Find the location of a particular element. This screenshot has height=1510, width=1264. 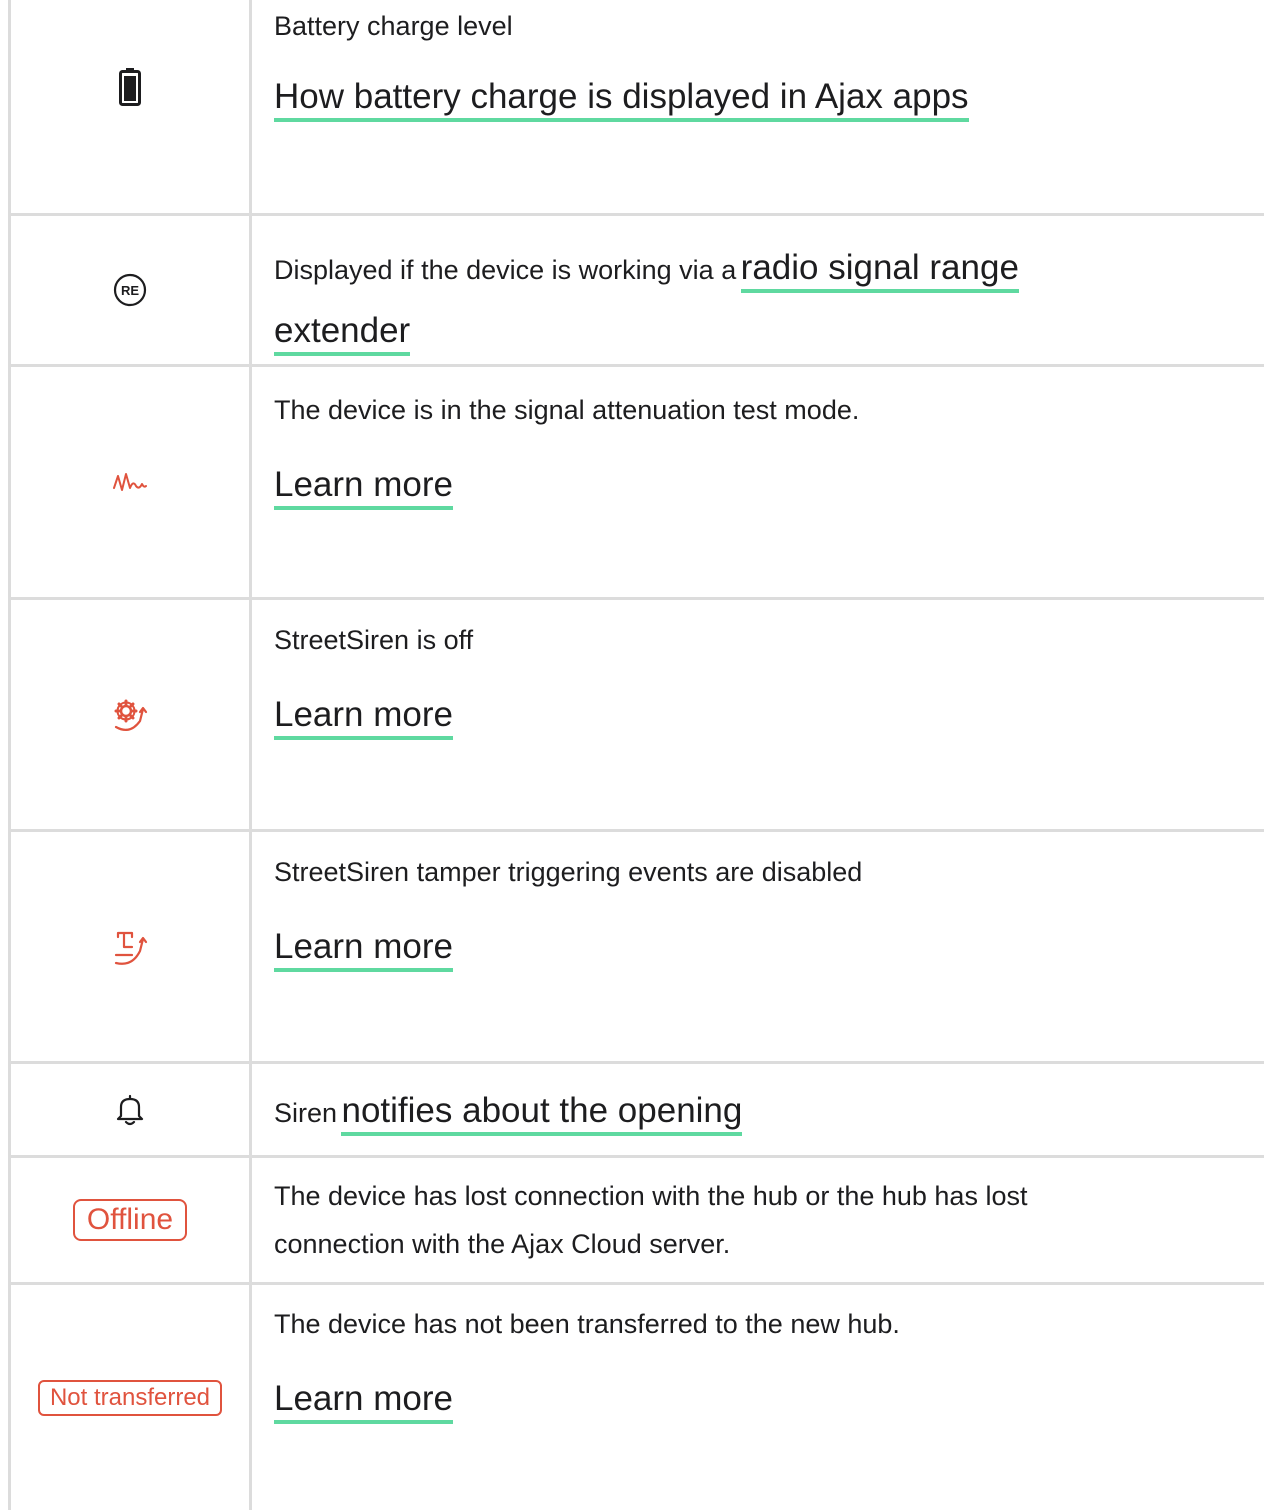

row-description: Battery charge level is located at coordinates (393, 26).